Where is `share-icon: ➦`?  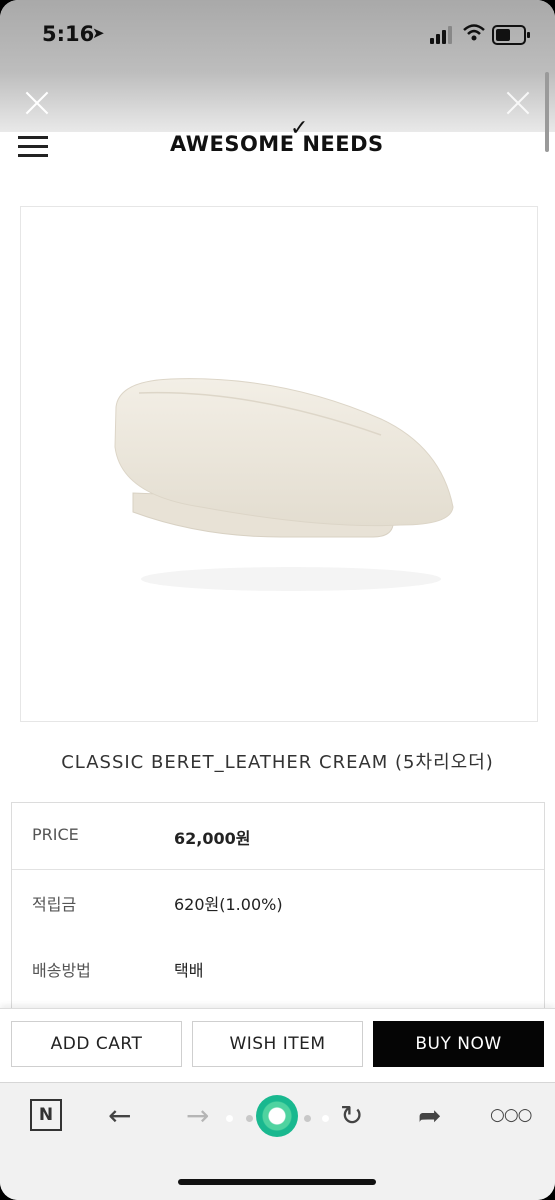
share-icon: ➦ is located at coordinates (429, 1115).